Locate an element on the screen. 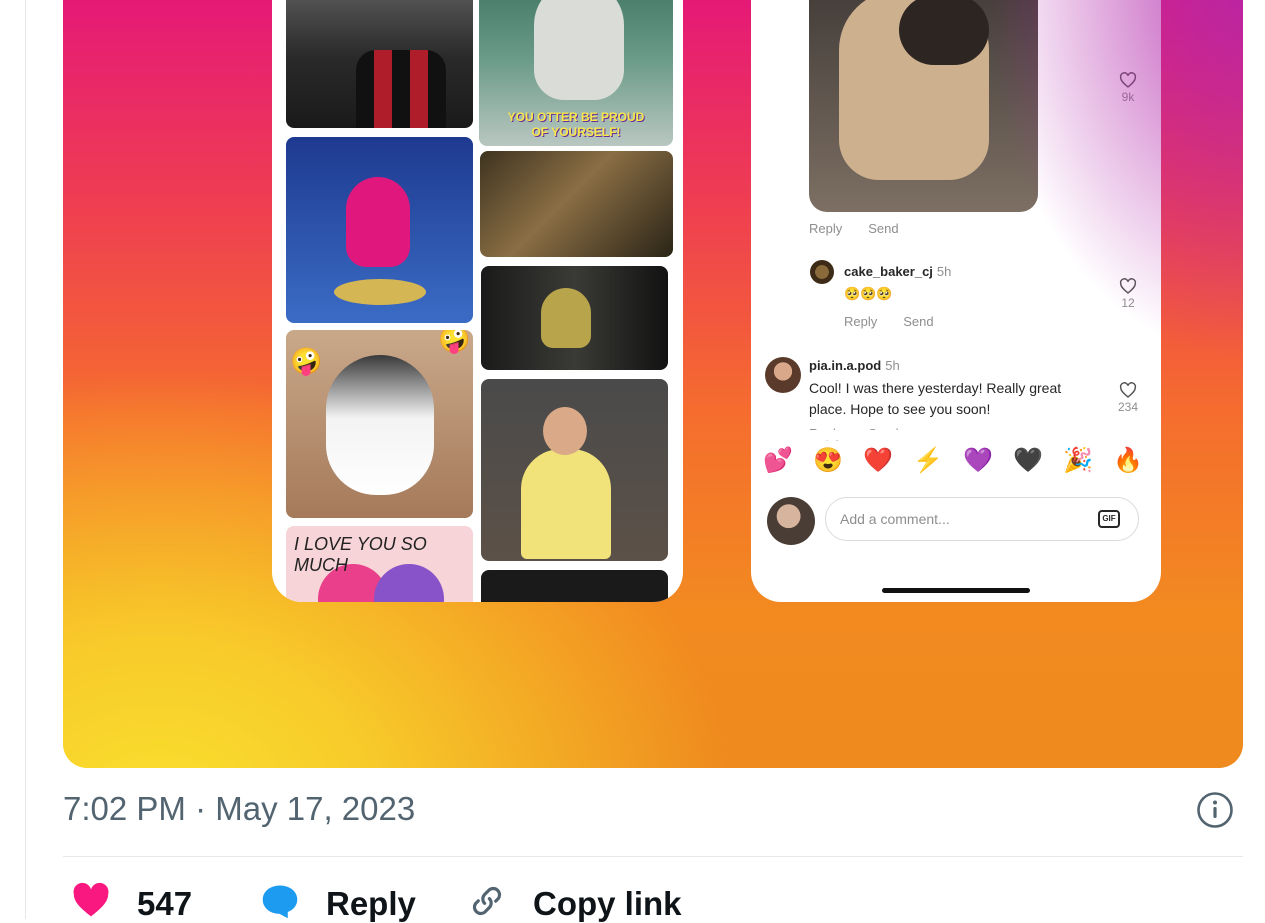 The image size is (1265, 923). gif-girl-cotton-candy is located at coordinates (574, 470).